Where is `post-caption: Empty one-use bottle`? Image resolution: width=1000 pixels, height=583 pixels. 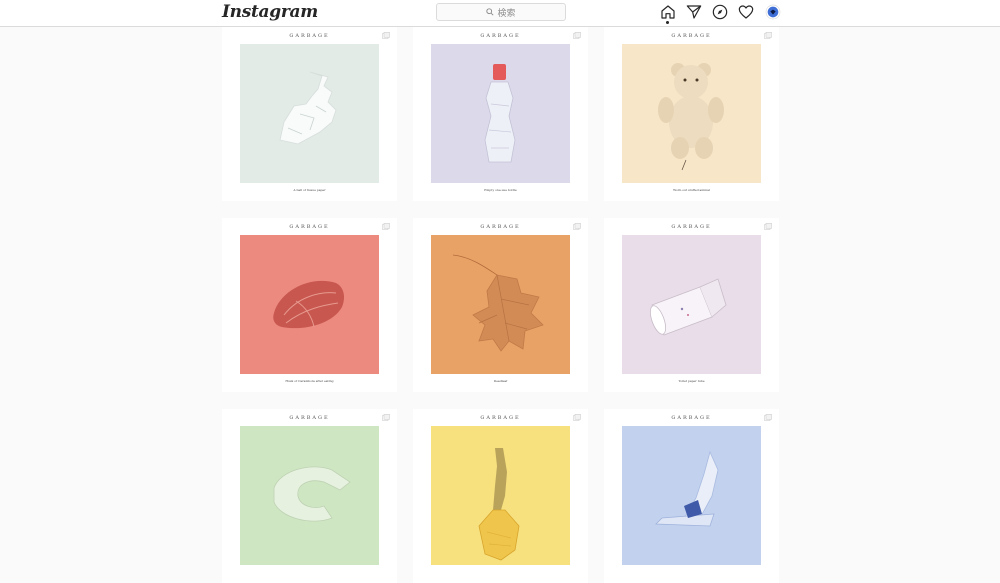
post-caption: Empty one-use bottle is located at coordinates (500, 190).